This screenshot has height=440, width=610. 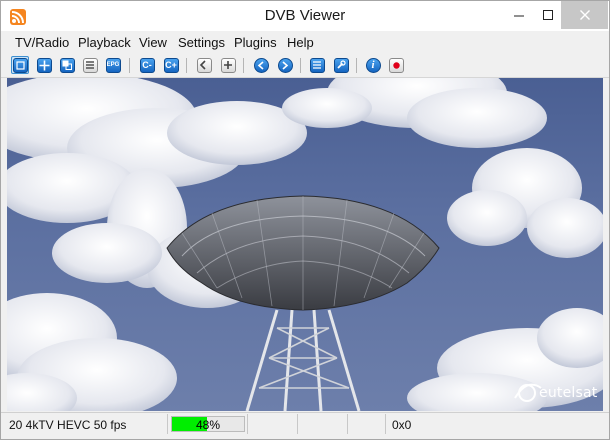 I want to click on title-bar: DVB Viewer, so click(x=305, y=16).